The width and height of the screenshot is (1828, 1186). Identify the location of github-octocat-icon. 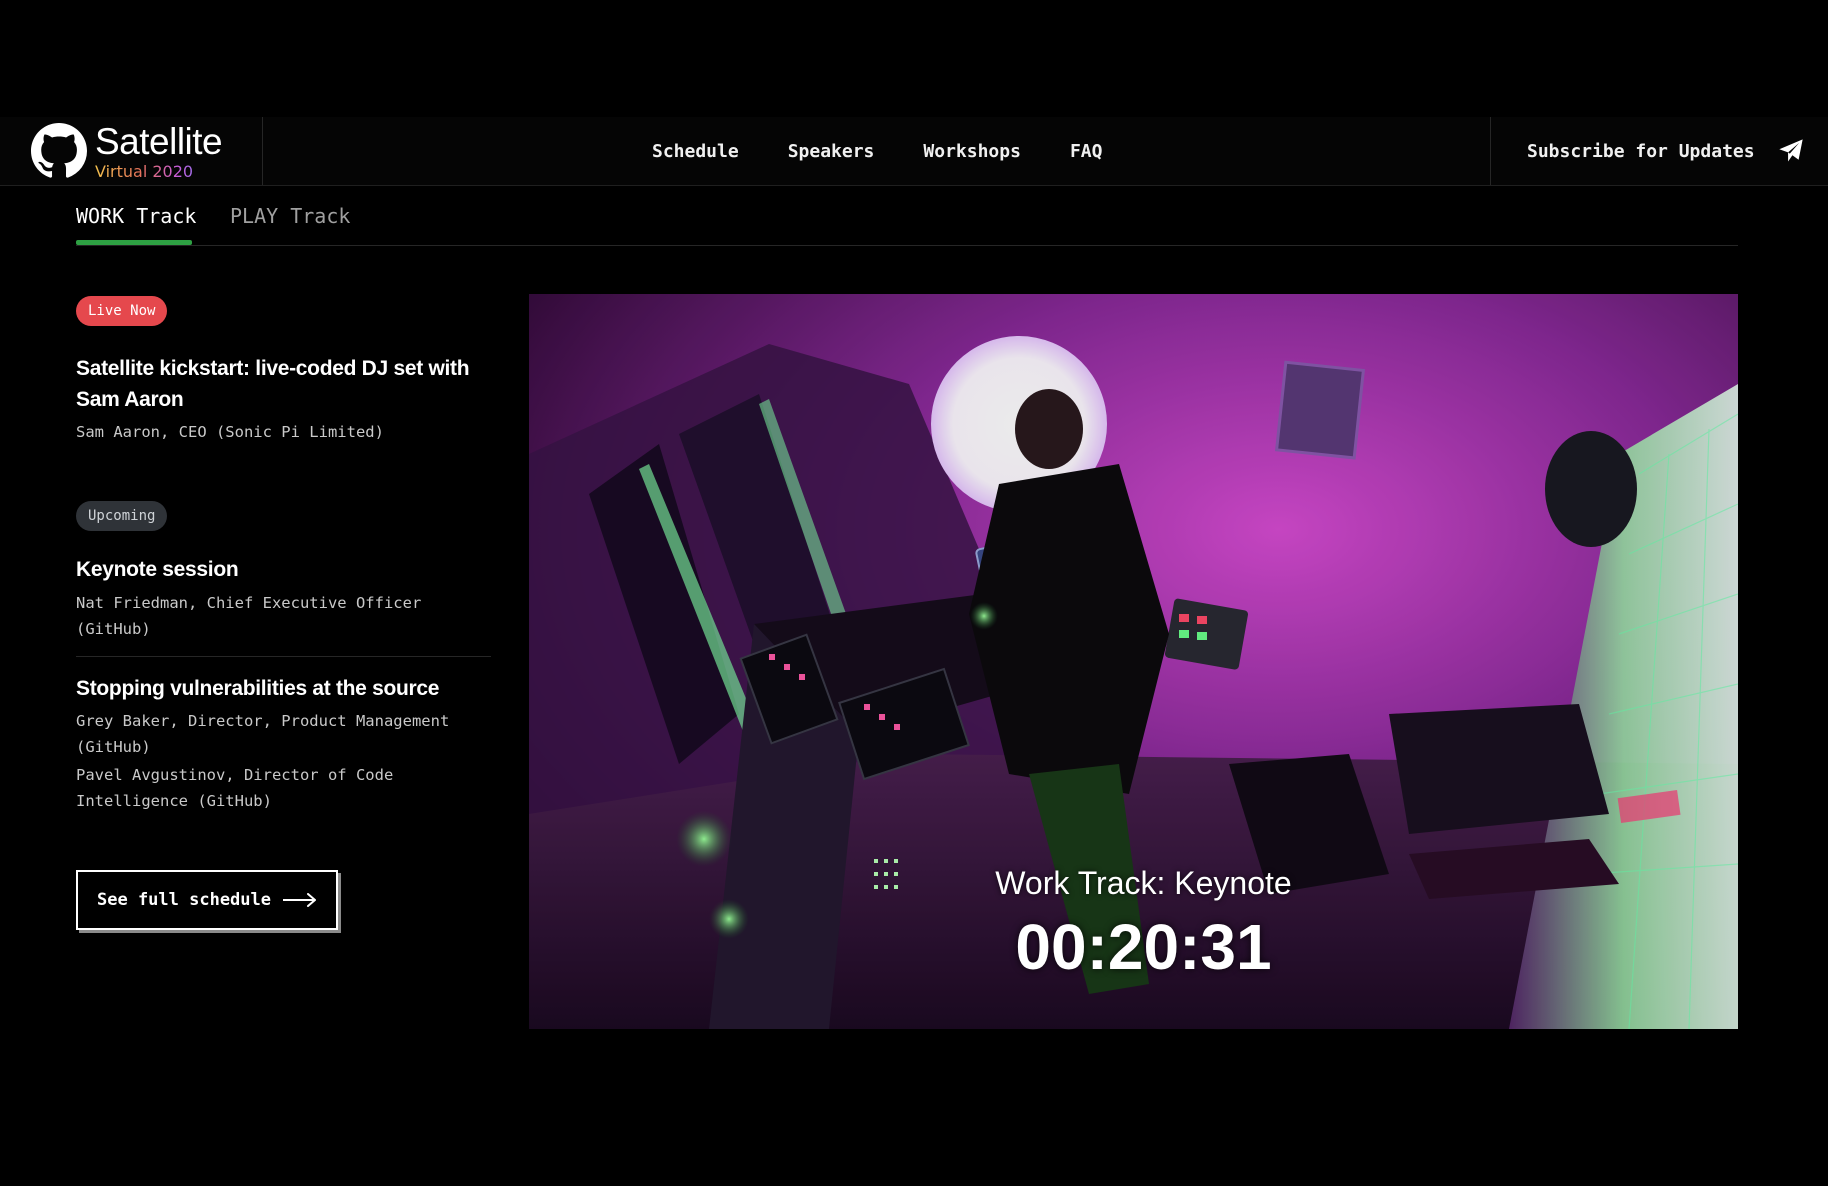
(59, 150).